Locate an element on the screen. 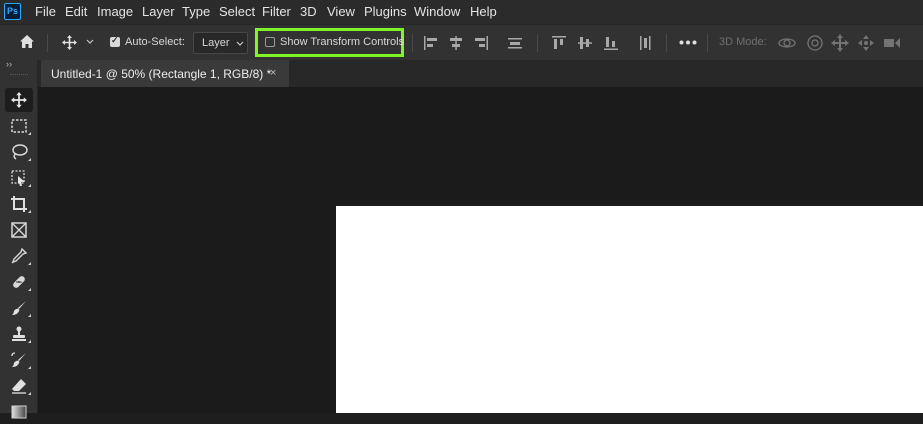 This screenshot has width=923, height=424. crop-icon is located at coordinates (19, 204).